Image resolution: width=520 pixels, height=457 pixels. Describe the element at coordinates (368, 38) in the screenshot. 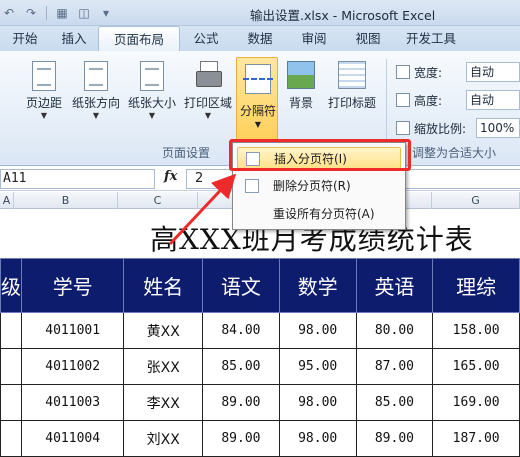

I see `tab-view: 视图` at that location.